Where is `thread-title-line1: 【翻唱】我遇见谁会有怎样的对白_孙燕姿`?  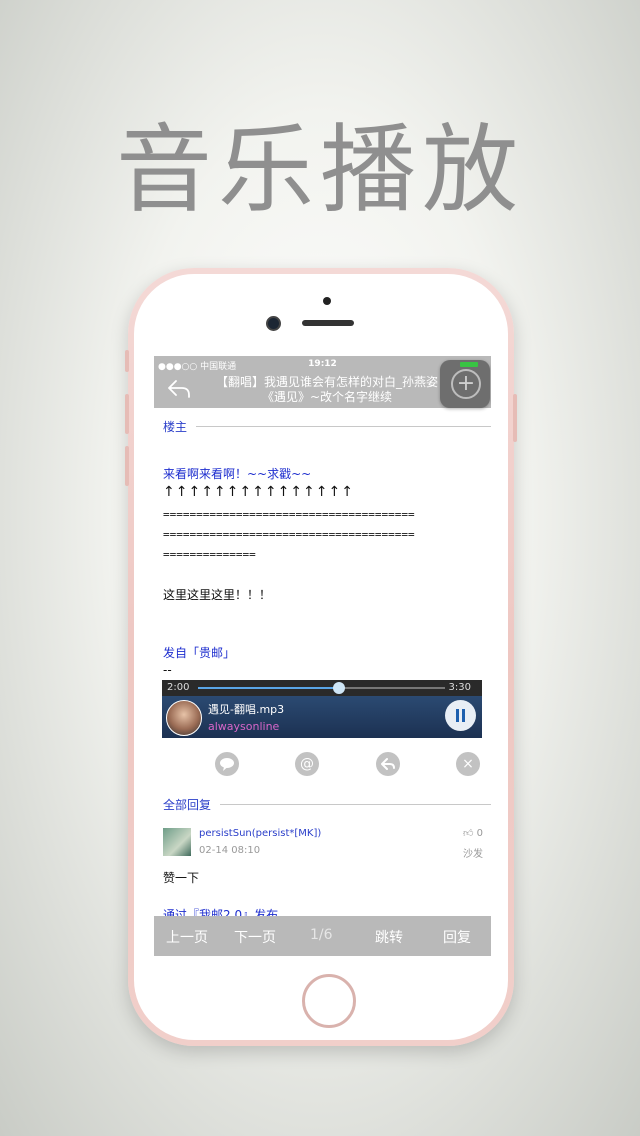
thread-title-line1: 【翻唱】我遇见谁会有怎样的对白_孙燕姿 is located at coordinates (326, 382).